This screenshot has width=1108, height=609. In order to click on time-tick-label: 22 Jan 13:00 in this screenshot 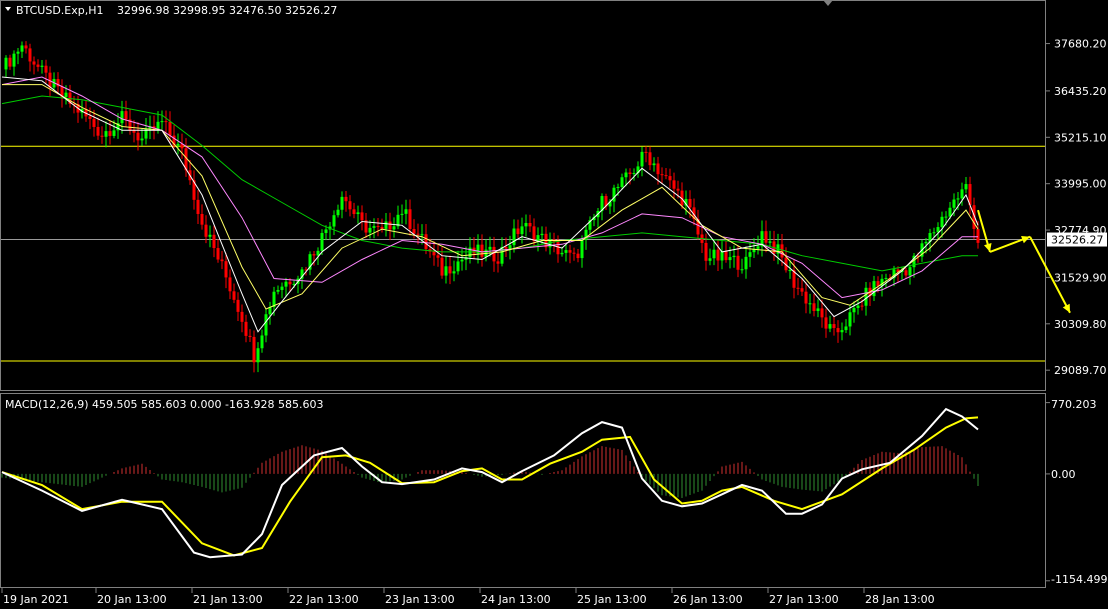, I will do `click(324, 599)`.